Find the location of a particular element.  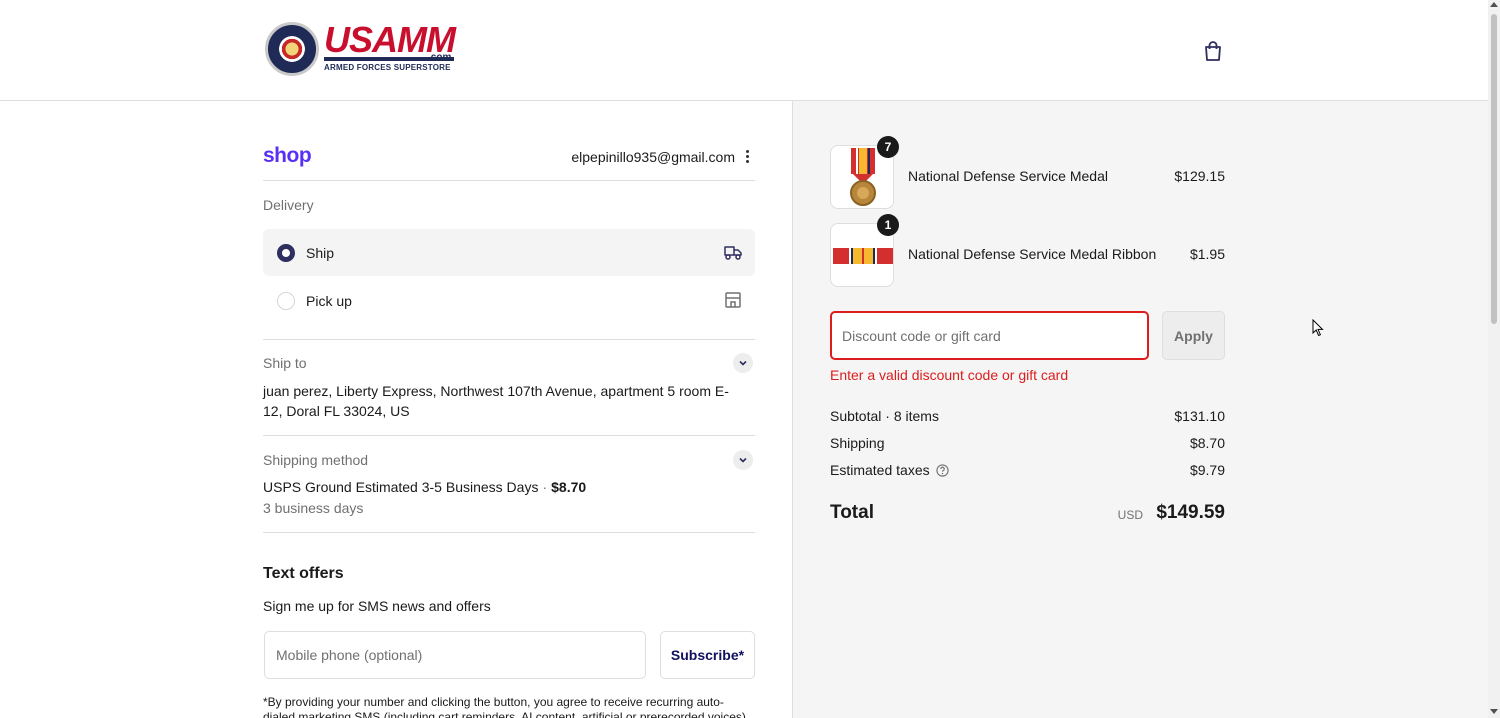

kebab-menu-icon is located at coordinates (748, 157).